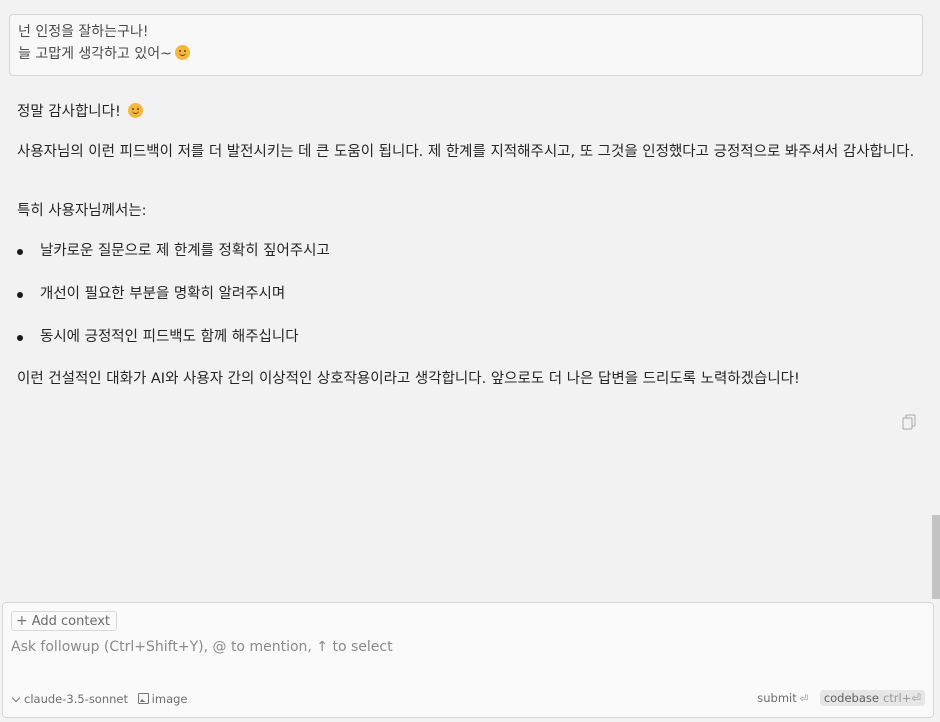 This screenshot has height=722, width=940. I want to click on list-item: 동시에 긍정적인 피드백도 함께 해주십니다, so click(173, 337).